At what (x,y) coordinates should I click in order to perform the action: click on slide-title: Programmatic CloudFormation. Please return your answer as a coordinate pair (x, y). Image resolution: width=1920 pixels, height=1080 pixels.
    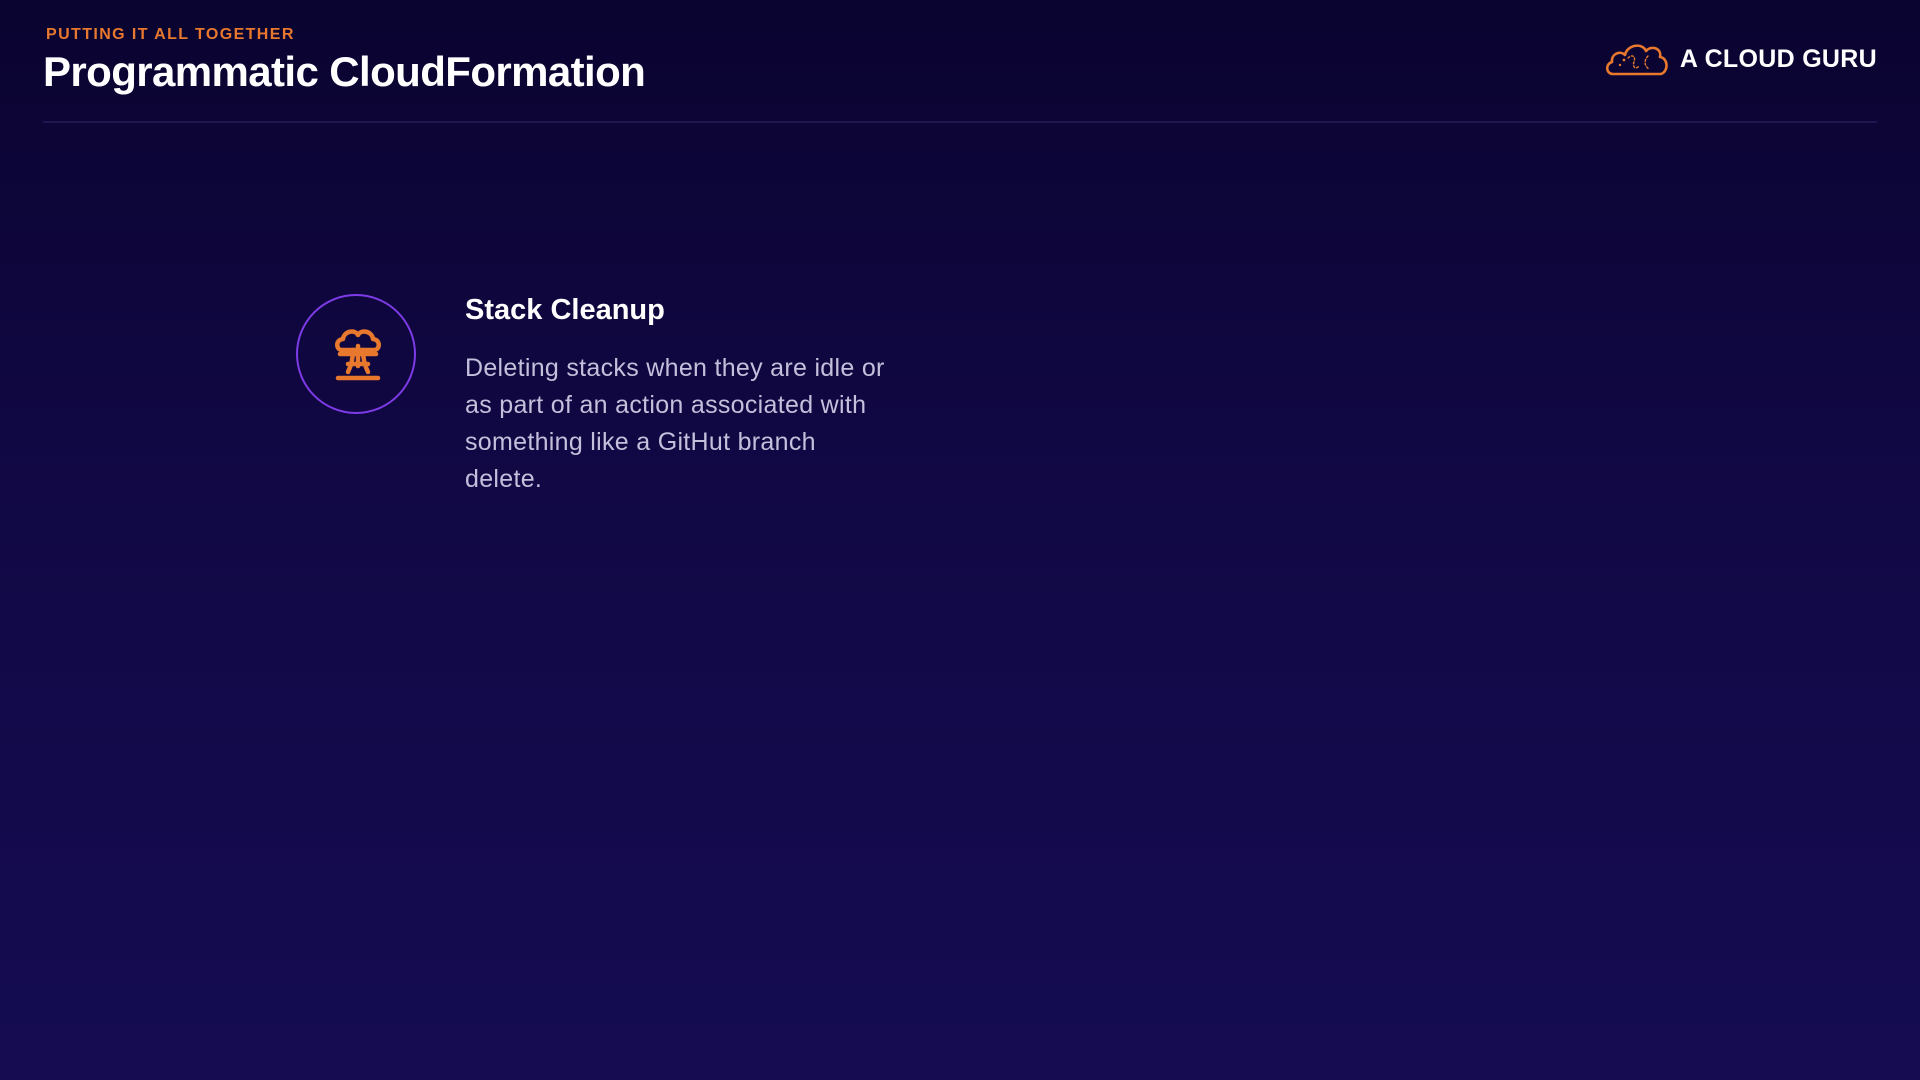
    Looking at the image, I should click on (344, 71).